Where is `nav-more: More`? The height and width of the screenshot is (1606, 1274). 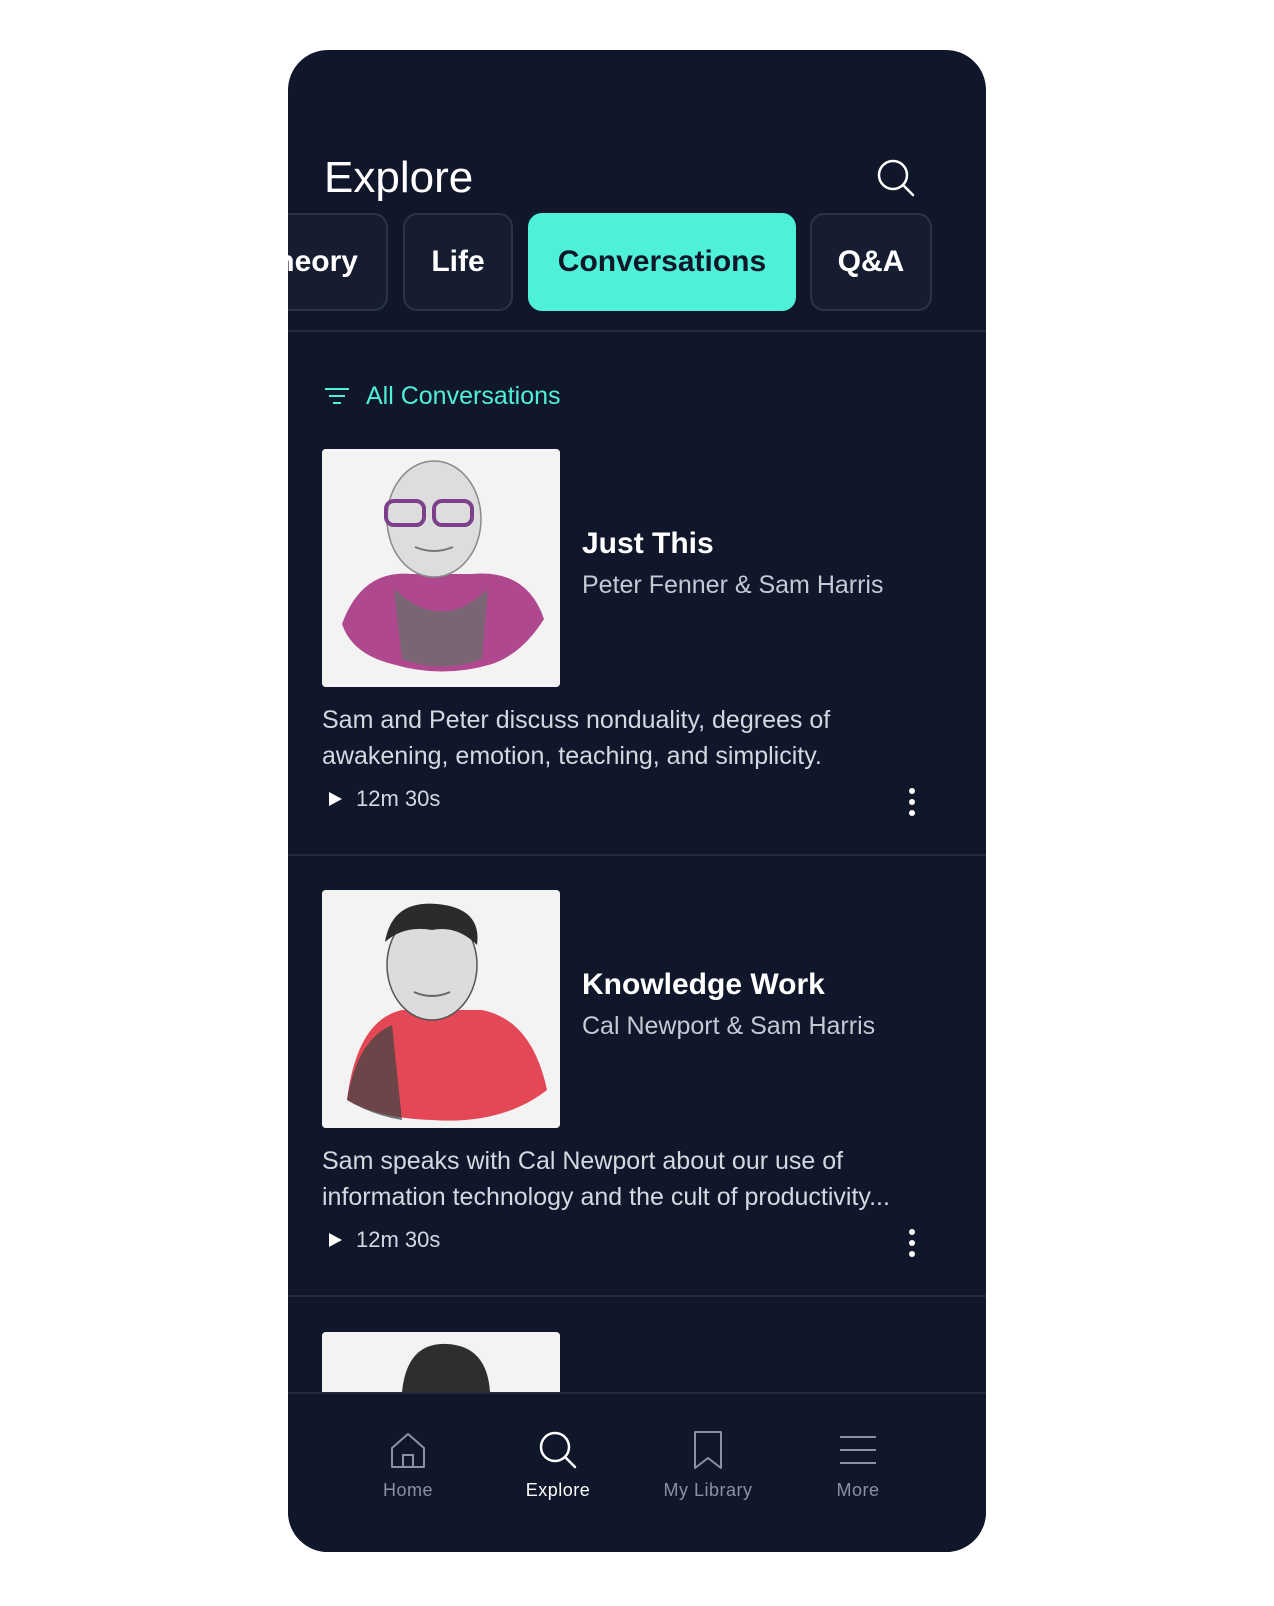 nav-more: More is located at coordinates (858, 1475).